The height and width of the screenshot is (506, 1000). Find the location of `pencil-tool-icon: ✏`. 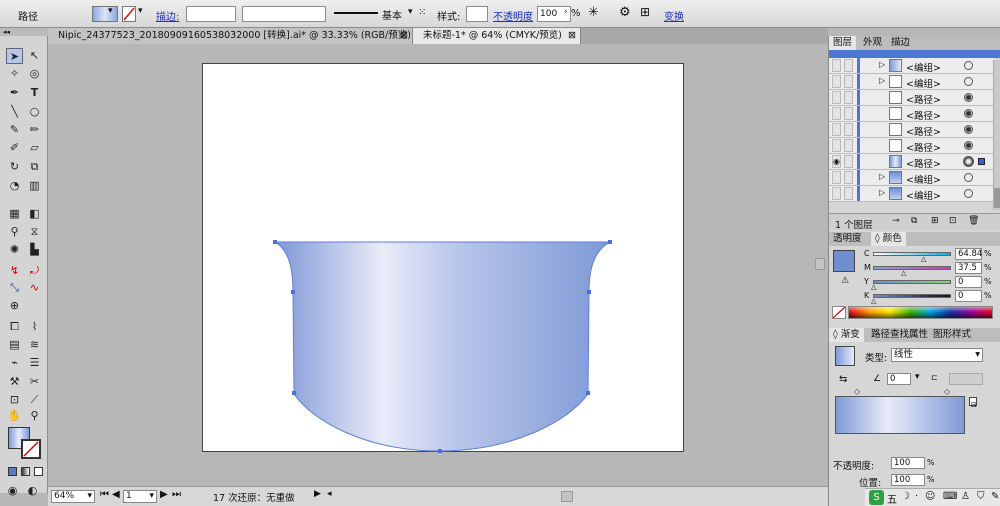

pencil-tool-icon: ✏ is located at coordinates (34, 130).